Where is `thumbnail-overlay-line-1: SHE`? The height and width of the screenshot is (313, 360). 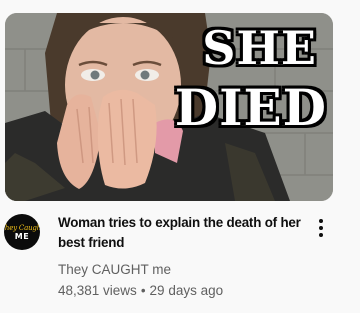 thumbnail-overlay-line-1: SHE is located at coordinates (259, 48).